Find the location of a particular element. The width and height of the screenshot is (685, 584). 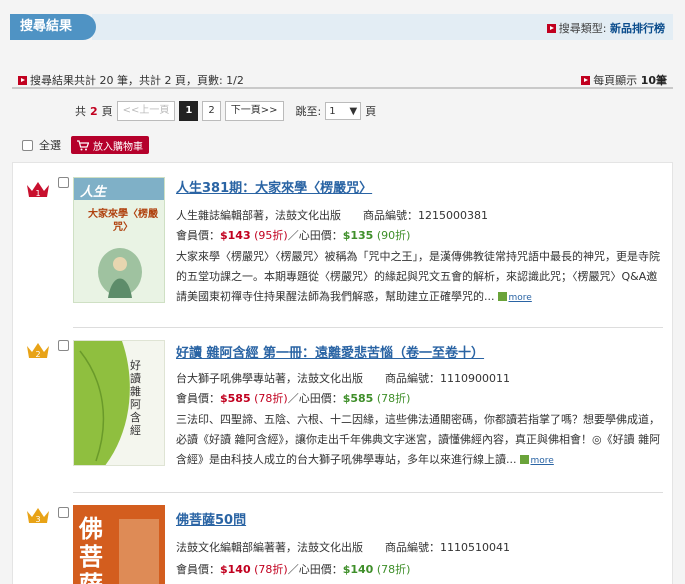

total-pages-prefix: 共 is located at coordinates (80, 111).